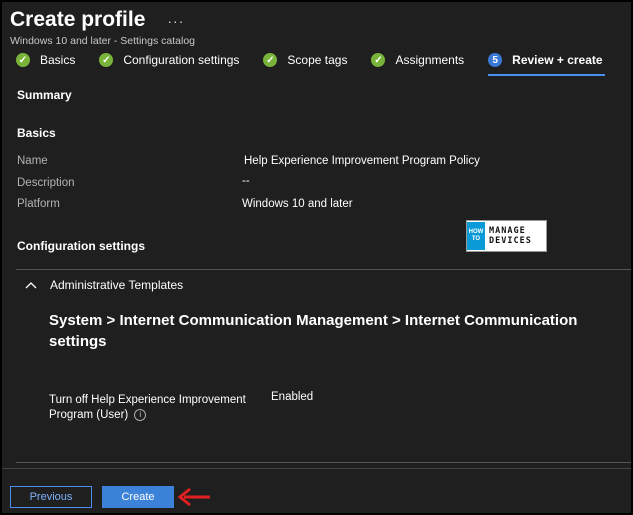 This screenshot has height=515, width=633. What do you see at coordinates (246, 181) in the screenshot?
I see `description-value: --` at bounding box center [246, 181].